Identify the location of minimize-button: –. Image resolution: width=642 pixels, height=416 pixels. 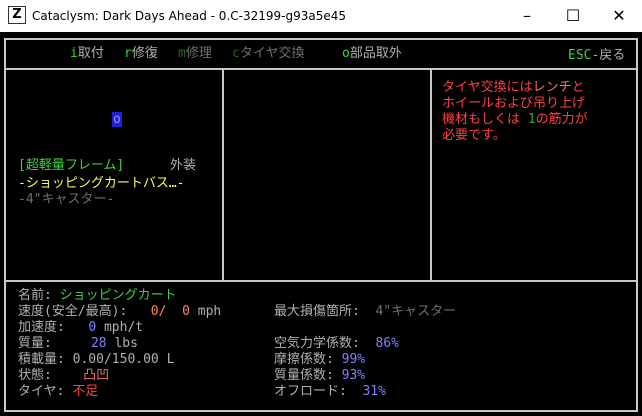
(527, 16).